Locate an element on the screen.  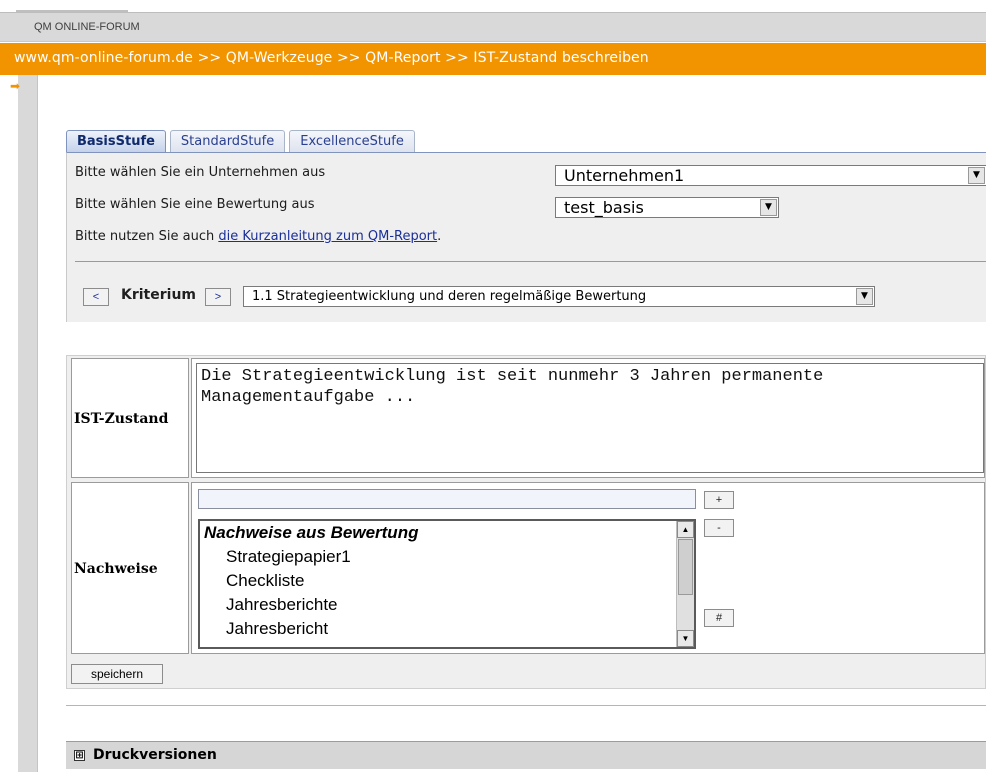
rating-select: test_basis ▼ is located at coordinates (667, 207).